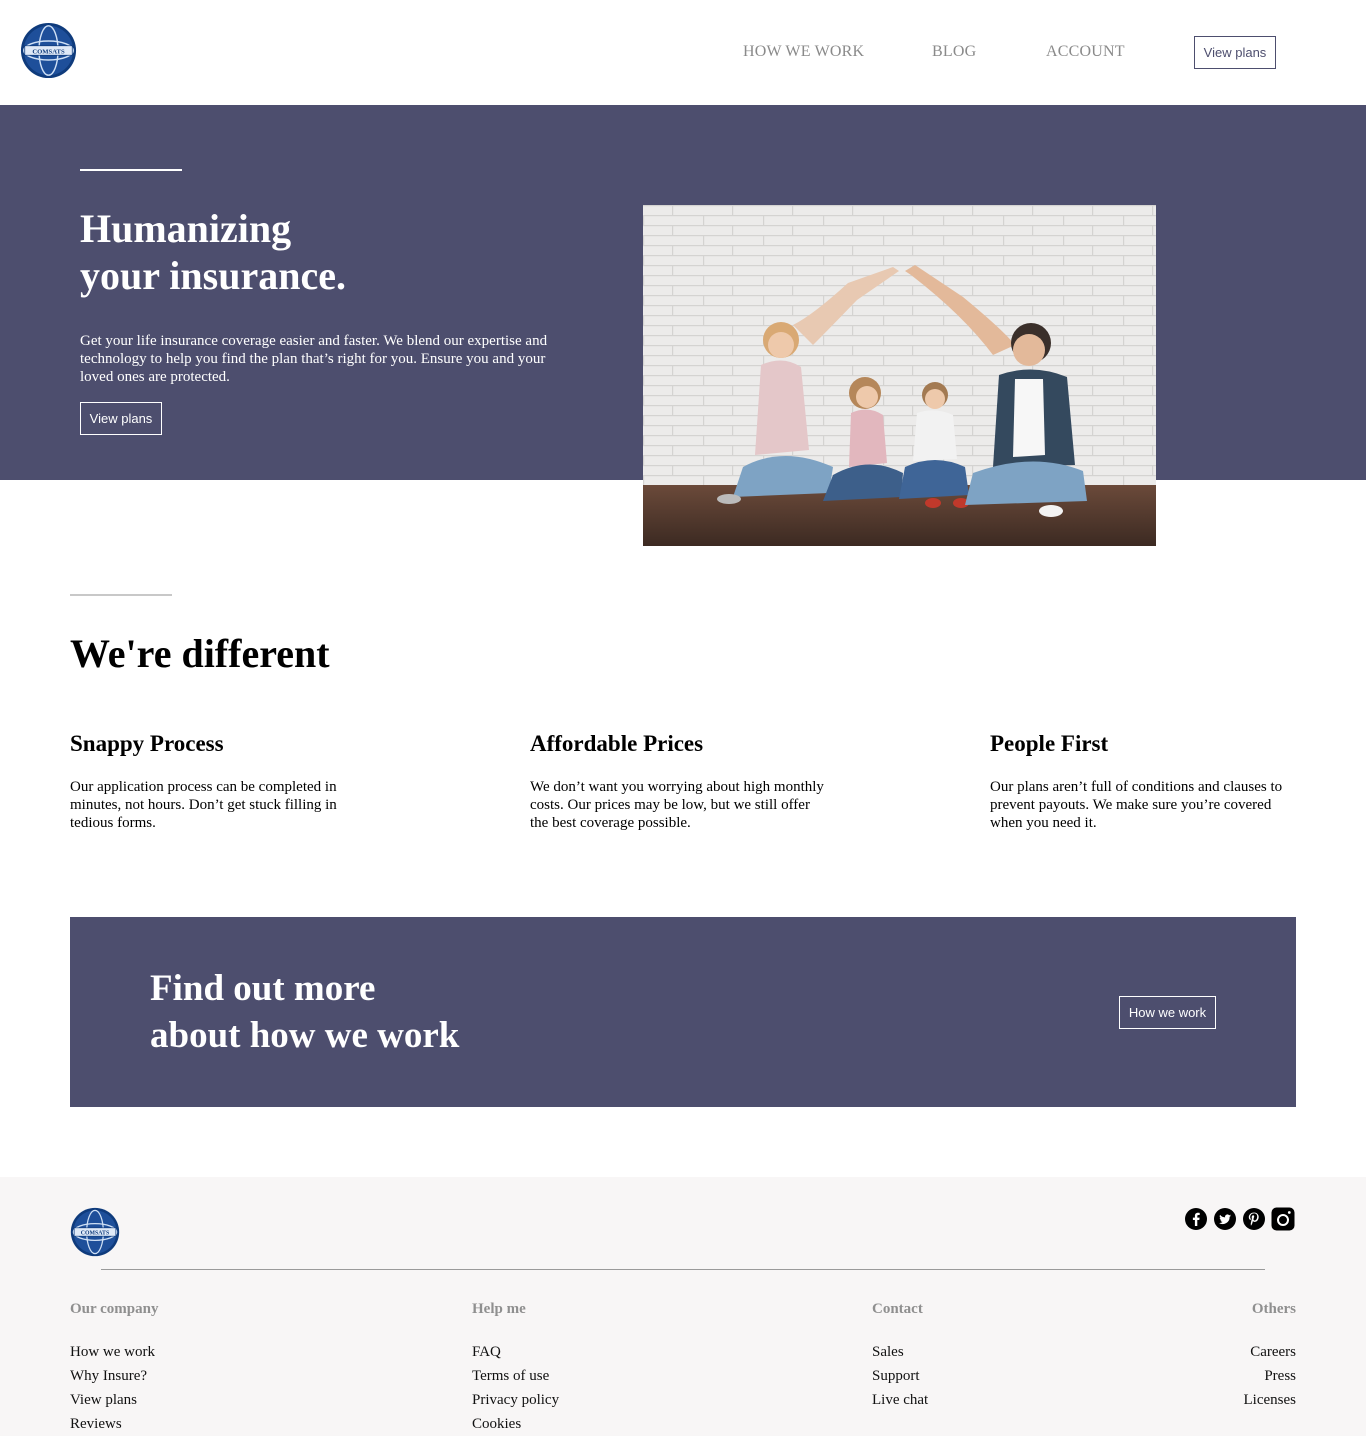  Describe the element at coordinates (899, 375) in the screenshot. I see `family-photo` at that location.